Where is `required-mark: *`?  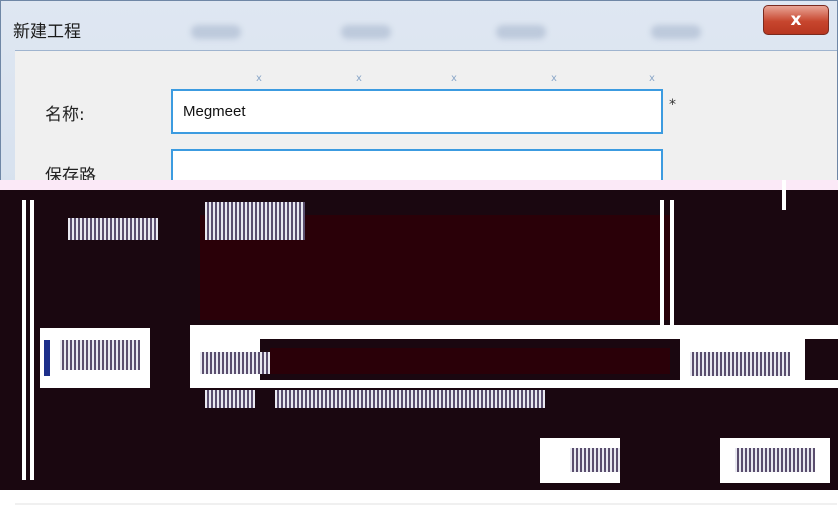
required-mark: * is located at coordinates (672, 105).